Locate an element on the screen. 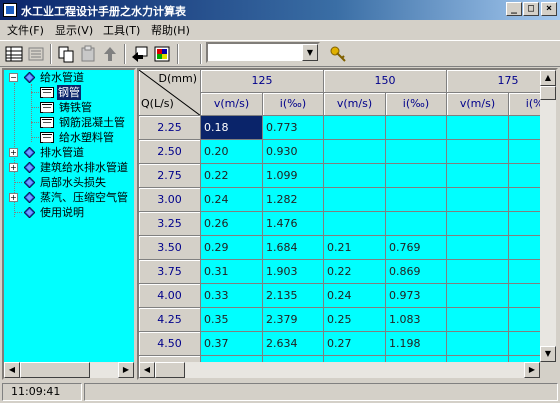  velocity-cell: 0.31 is located at coordinates (232, 272).